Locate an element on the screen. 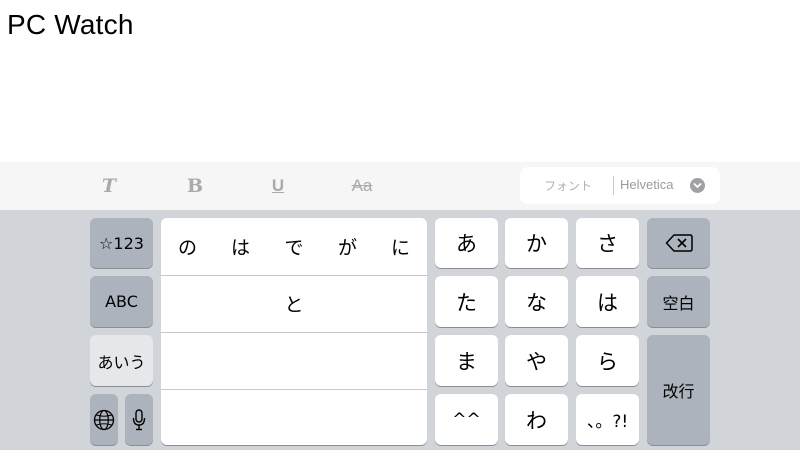  kana-key-ra: ら is located at coordinates (607, 360).